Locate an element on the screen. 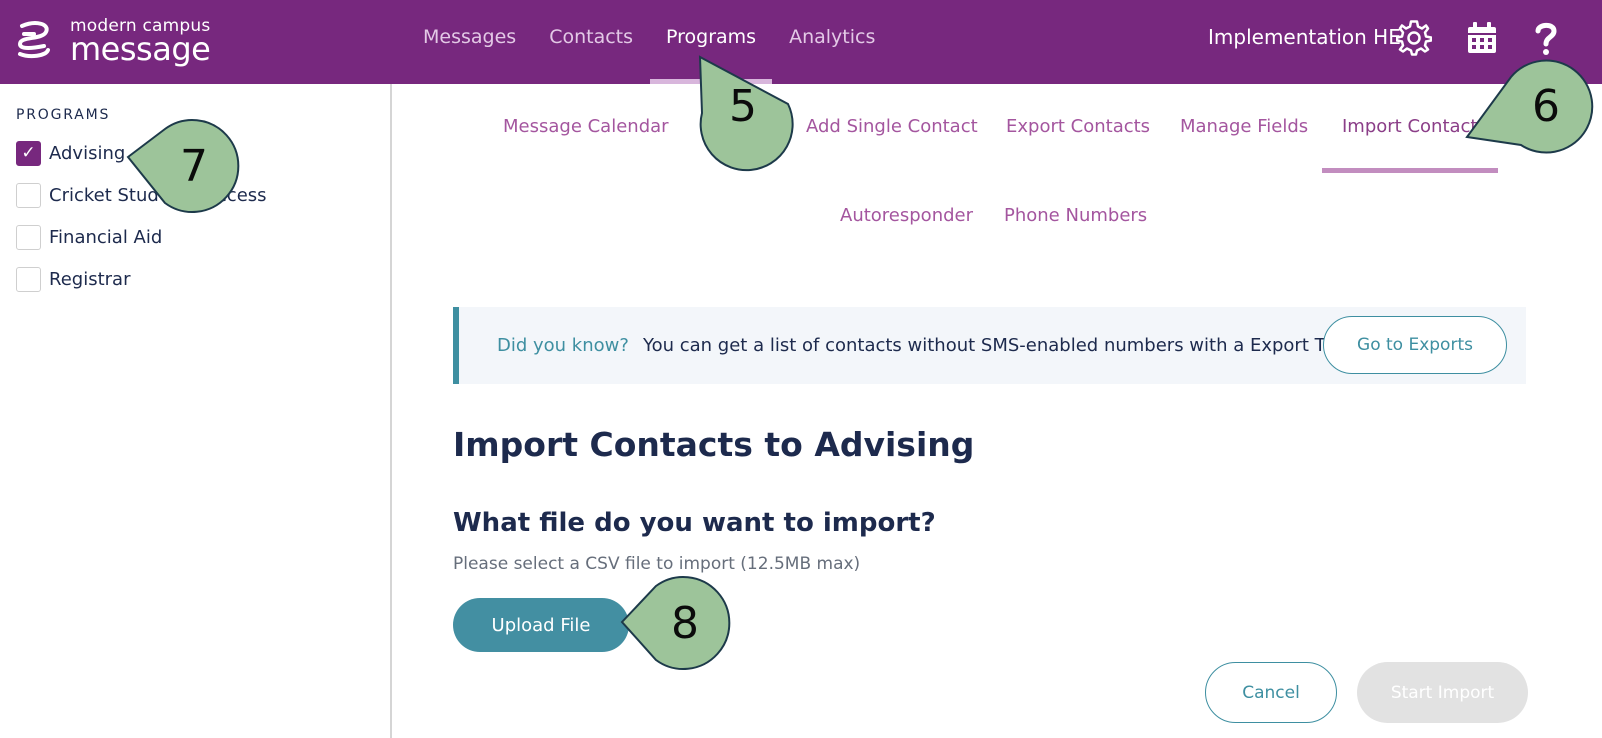 This screenshot has height=738, width=1602. sidebar-item-label: Registrar is located at coordinates (90, 279).